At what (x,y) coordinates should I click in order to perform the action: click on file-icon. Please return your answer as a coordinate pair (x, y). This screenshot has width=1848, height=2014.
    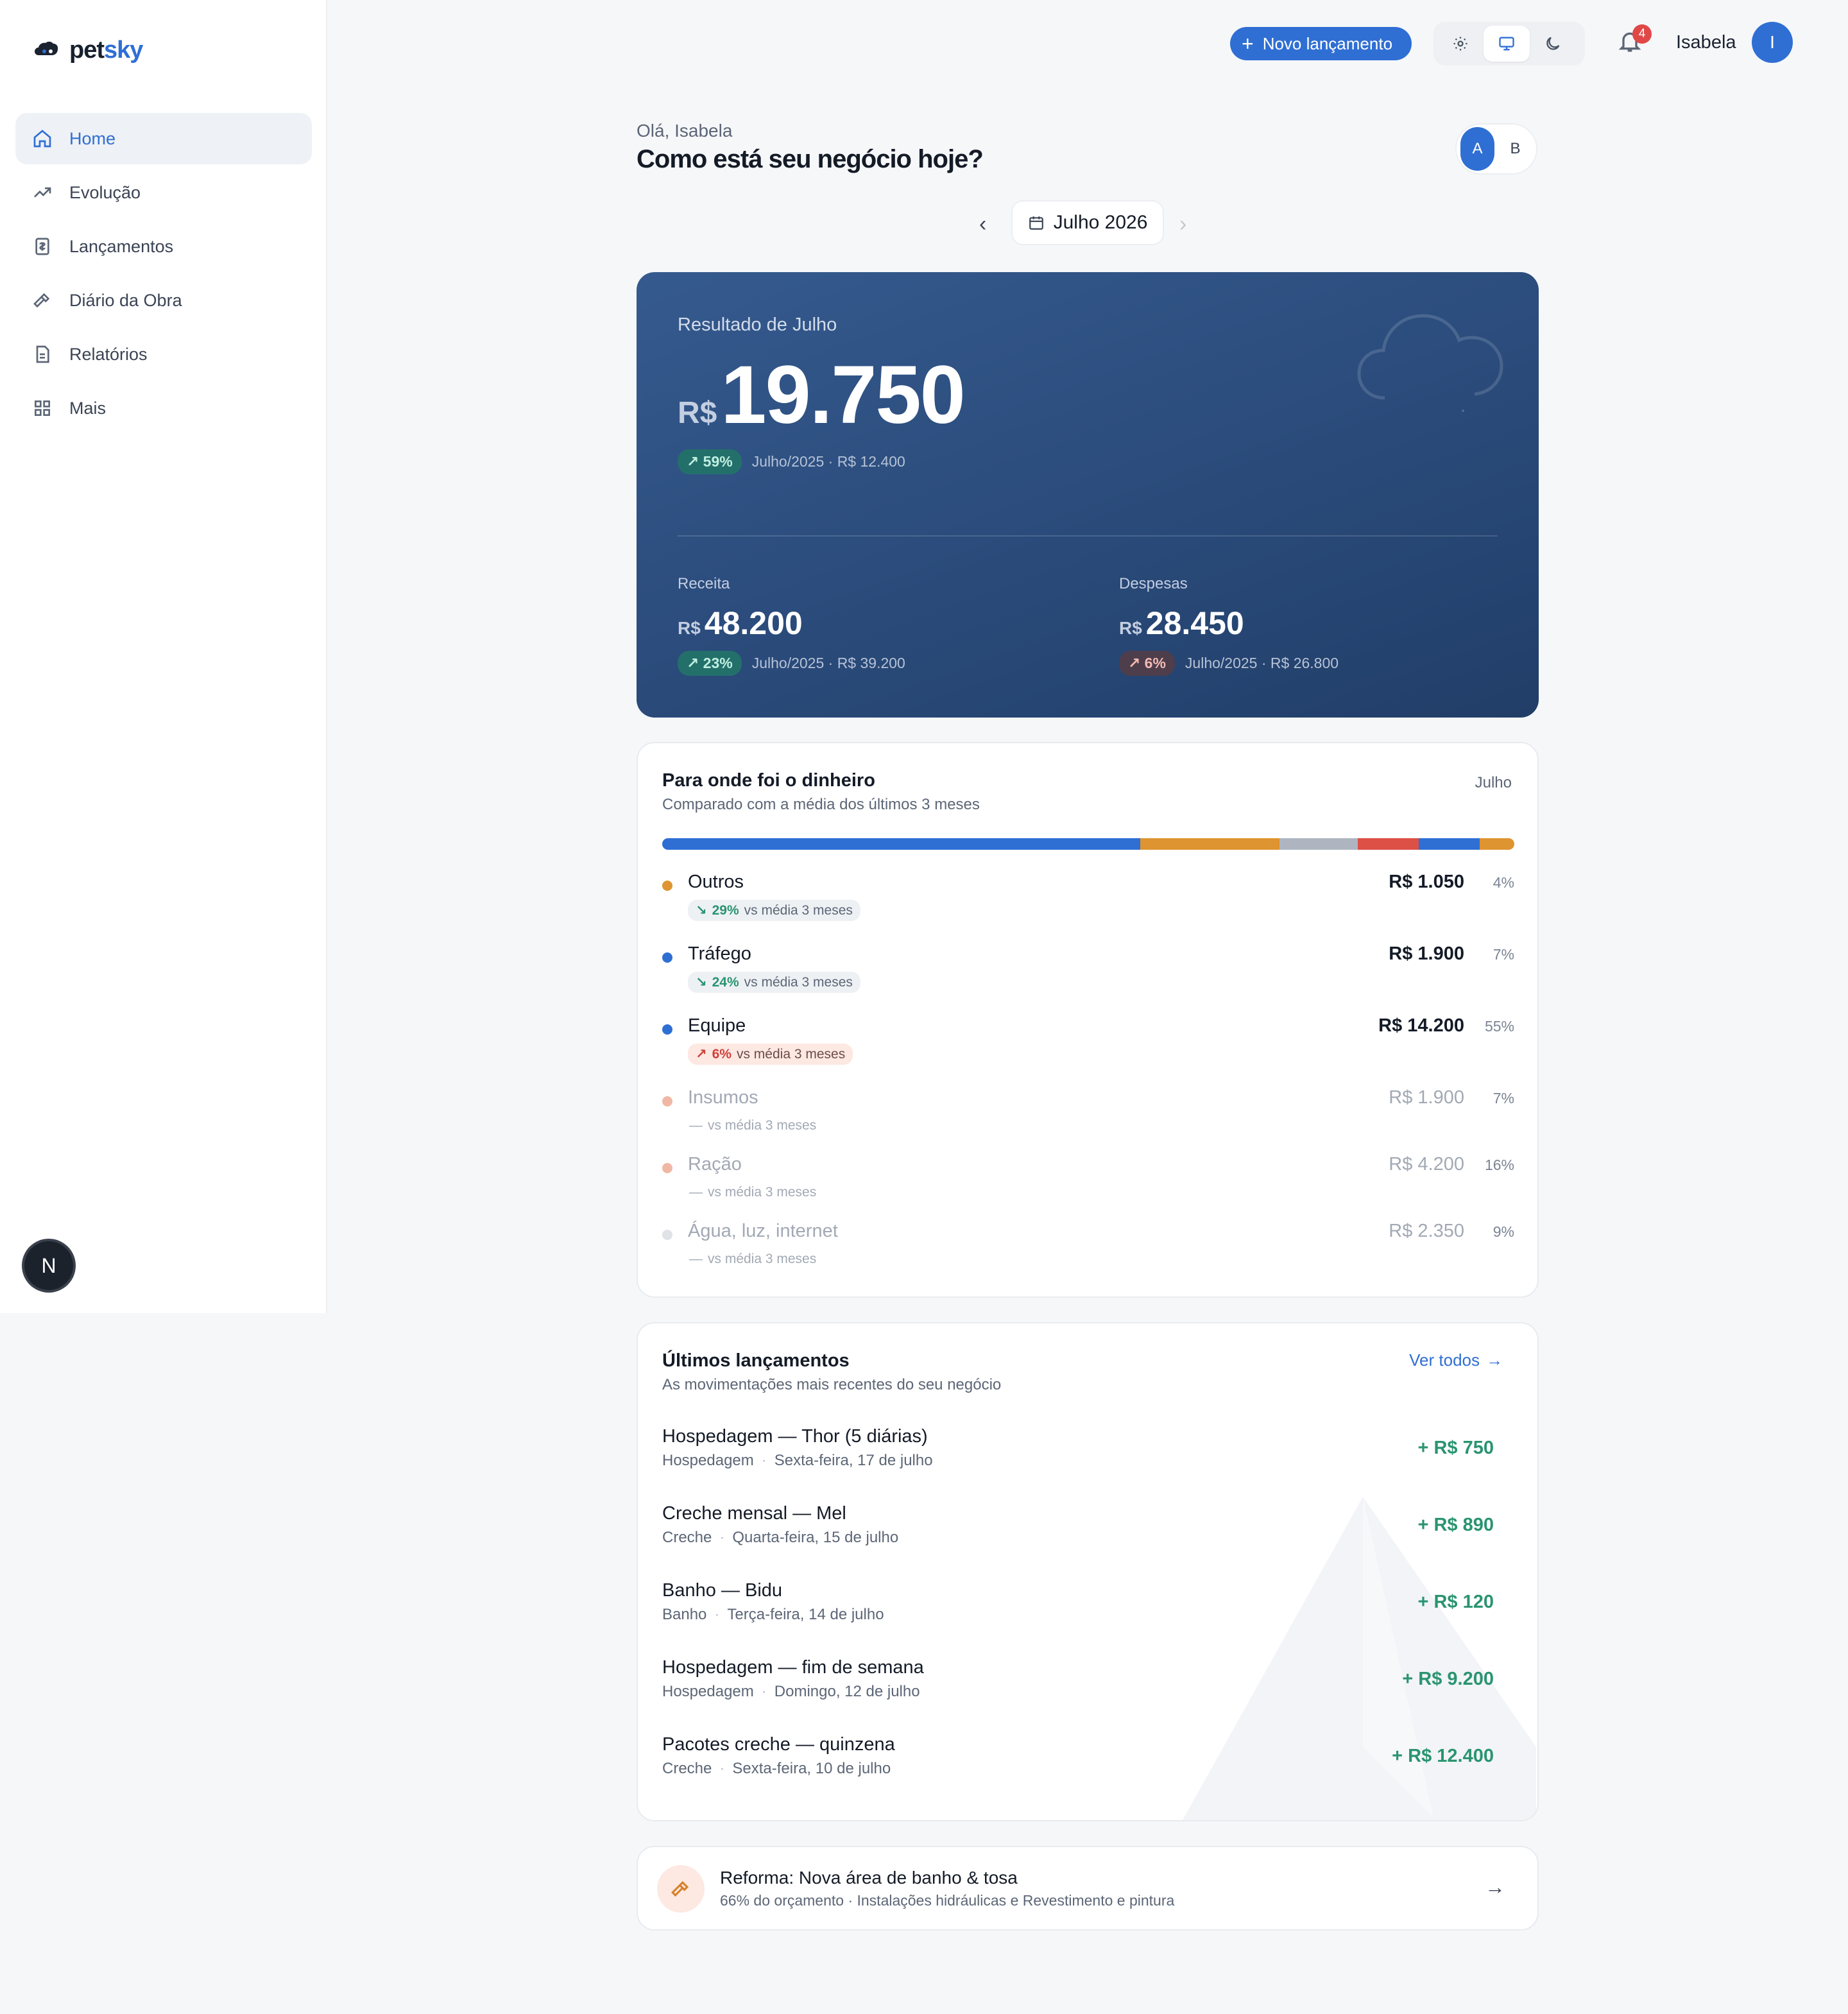
    Looking at the image, I should click on (42, 354).